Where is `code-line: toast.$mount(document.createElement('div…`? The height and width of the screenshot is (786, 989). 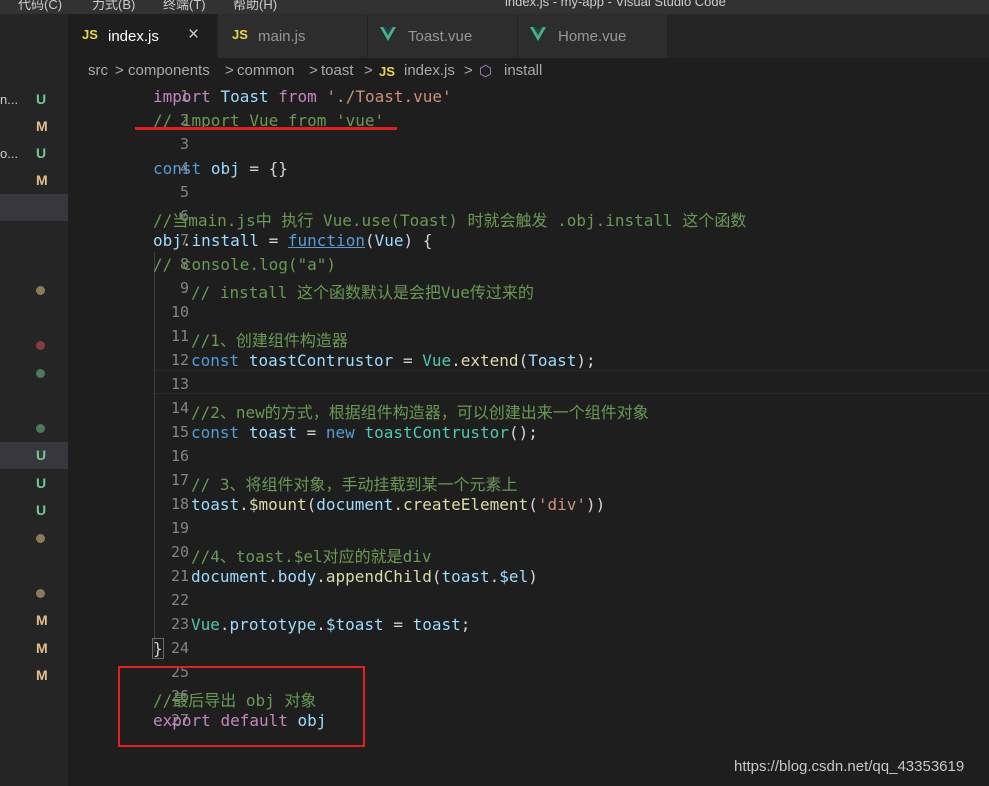 code-line: toast.$mount(document.createElement('div… is located at coordinates (398, 504).